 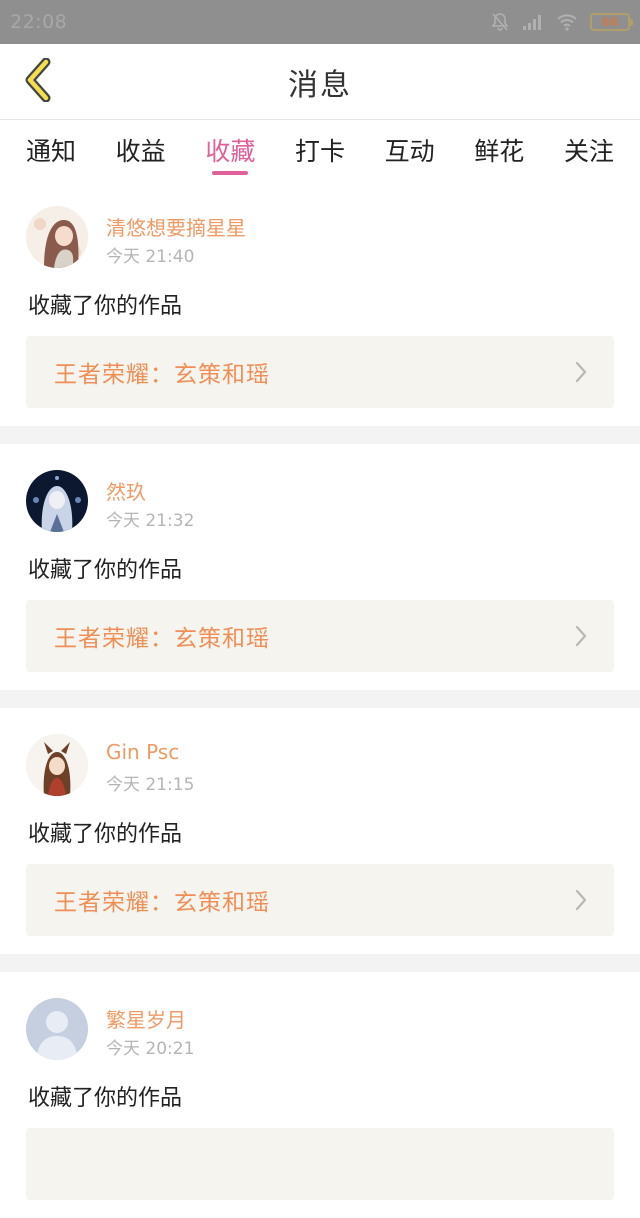 I want to click on username: Gin Psc, so click(x=142, y=752).